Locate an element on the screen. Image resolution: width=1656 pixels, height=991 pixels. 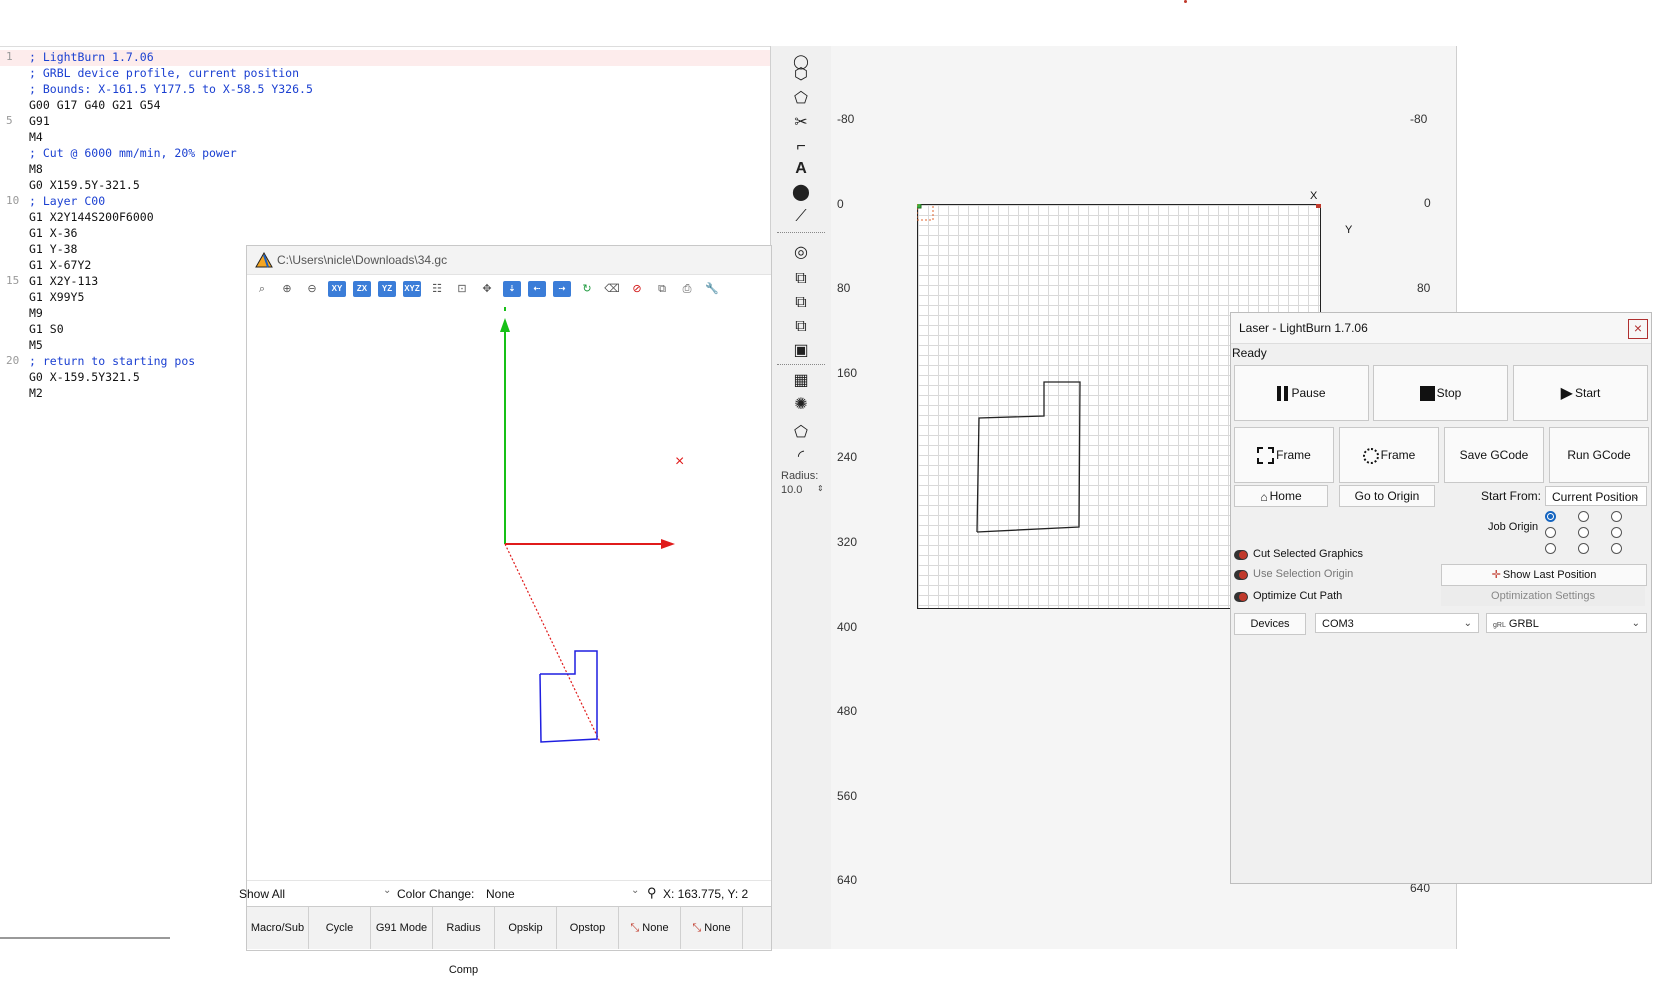
start-from-select: Current Position ⌄ is located at coordinates (1596, 496).